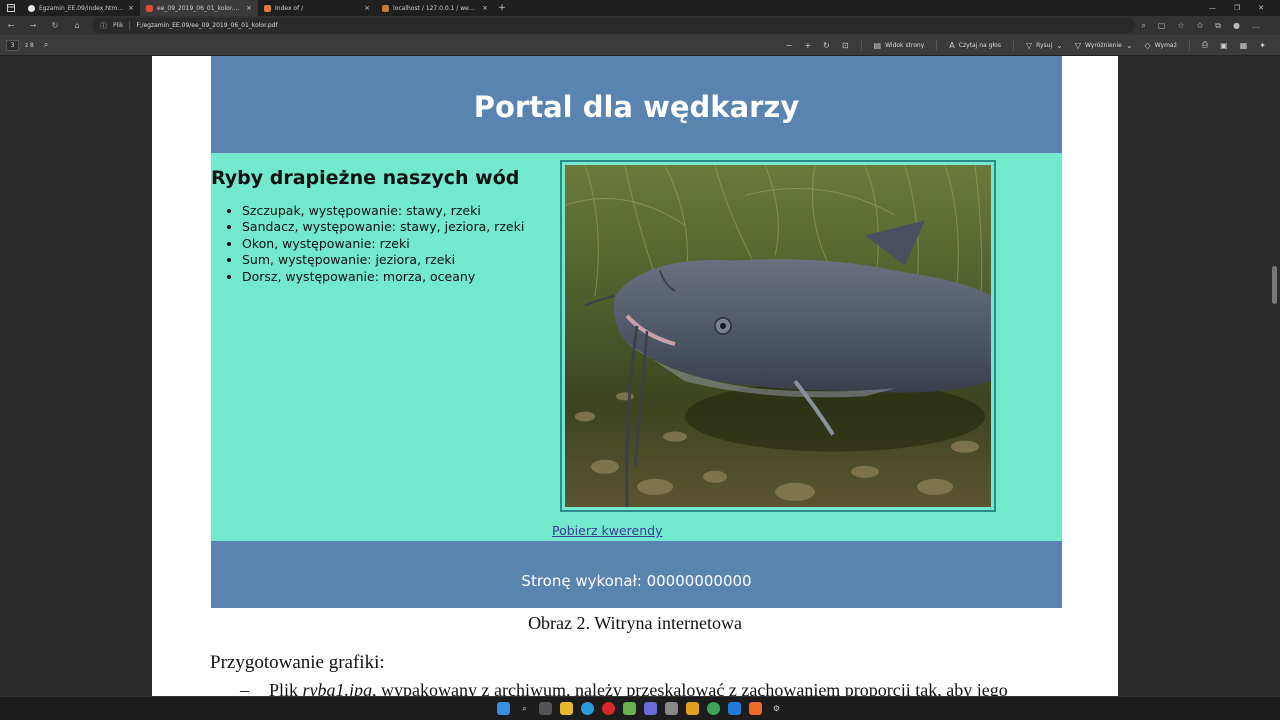 The height and width of the screenshot is (720, 1280). Describe the element at coordinates (1212, 8) in the screenshot. I see `minimize-icon: —` at that location.